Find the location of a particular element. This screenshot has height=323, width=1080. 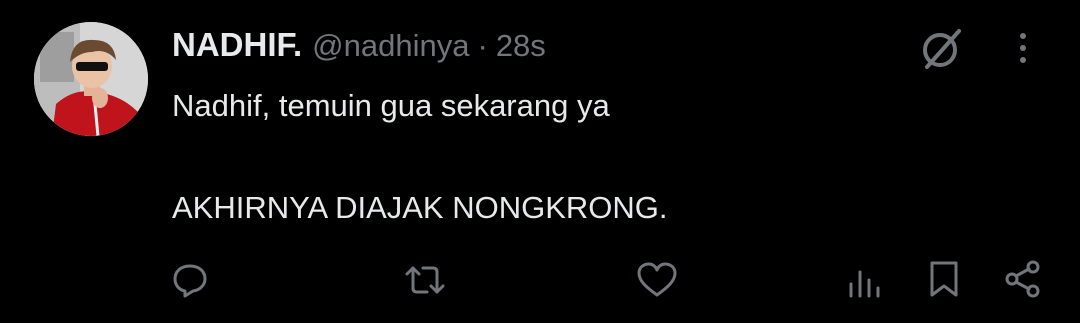

reply-icon is located at coordinates (190, 280).